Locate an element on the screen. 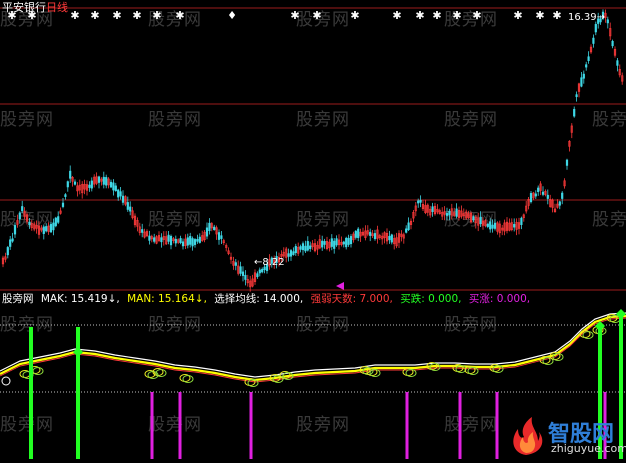 Image resolution: width=626 pixels, height=463 pixels. mak-line is located at coordinates (313, 345).